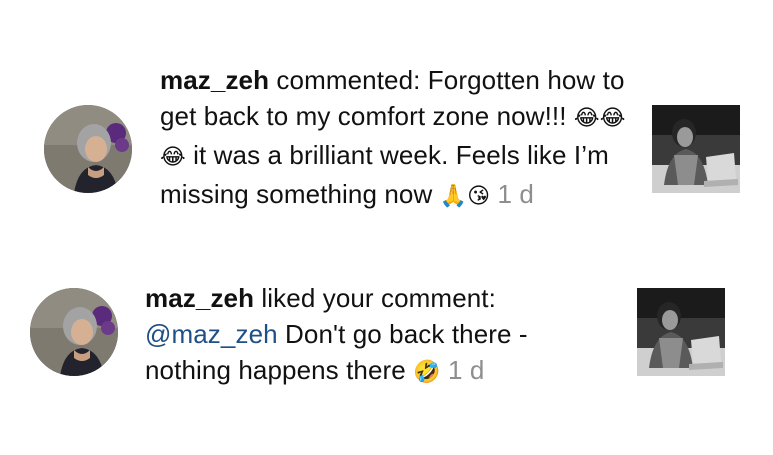 The image size is (773, 455). I want to click on action-text: liked your comment:, so click(375, 298).